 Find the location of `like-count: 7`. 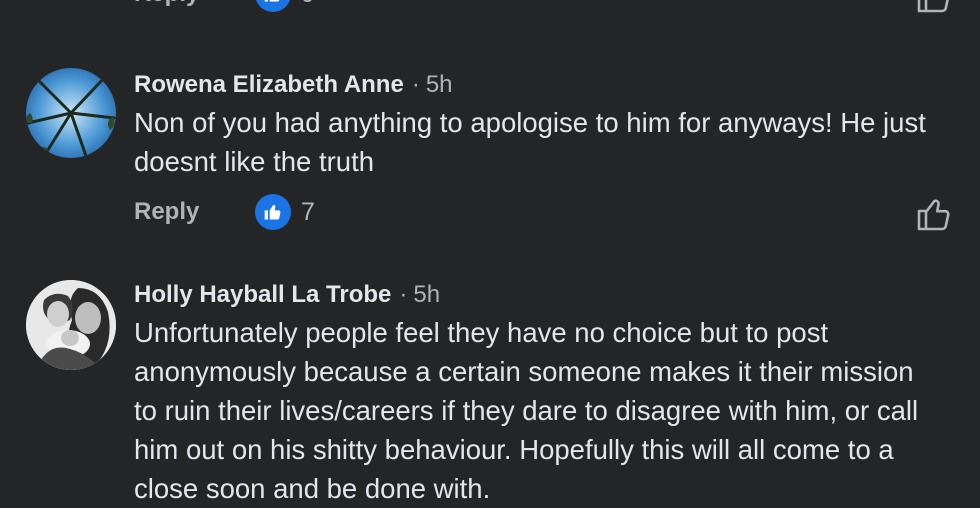

like-count: 7 is located at coordinates (308, 212).